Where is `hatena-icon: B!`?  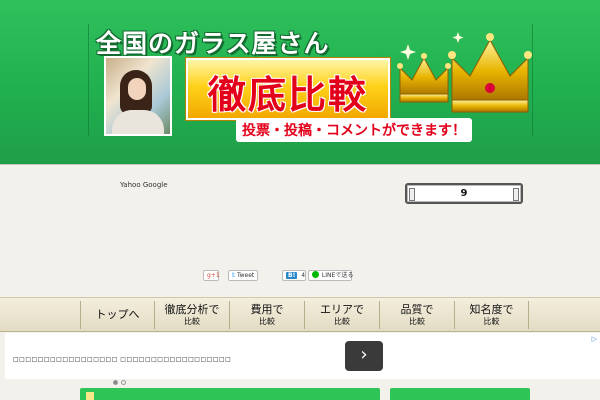
hatena-icon: B! is located at coordinates (292, 275).